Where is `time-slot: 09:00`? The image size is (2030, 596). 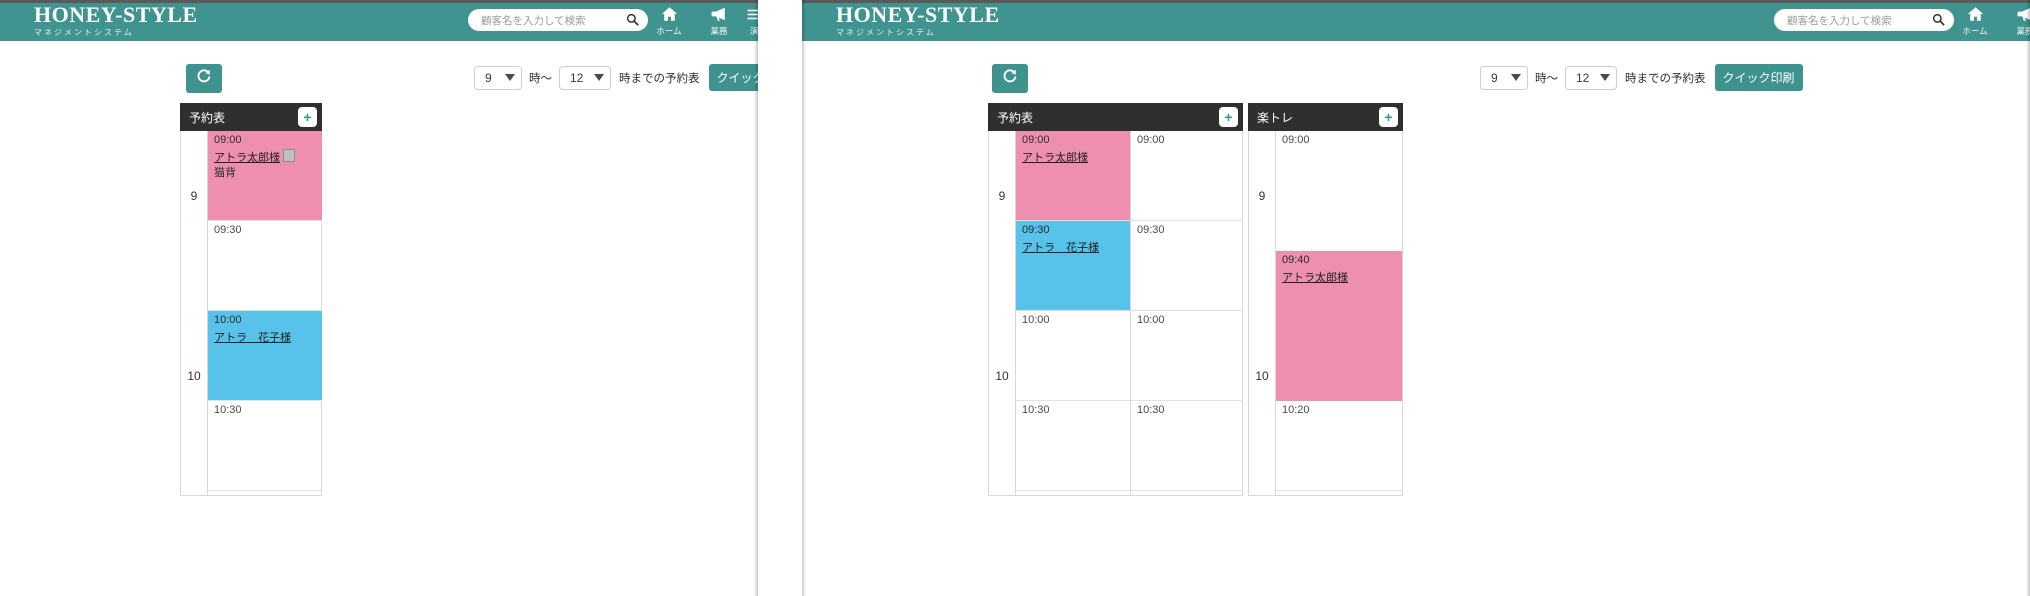
time-slot: 09:00 is located at coordinates (1187, 176).